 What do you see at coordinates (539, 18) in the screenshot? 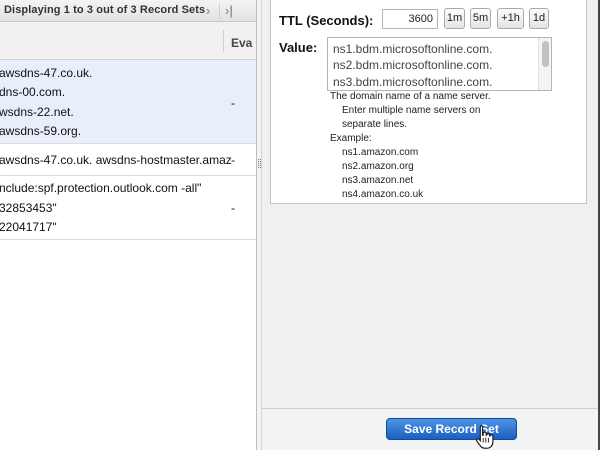
I see `ttl-1d-button: 1d` at bounding box center [539, 18].